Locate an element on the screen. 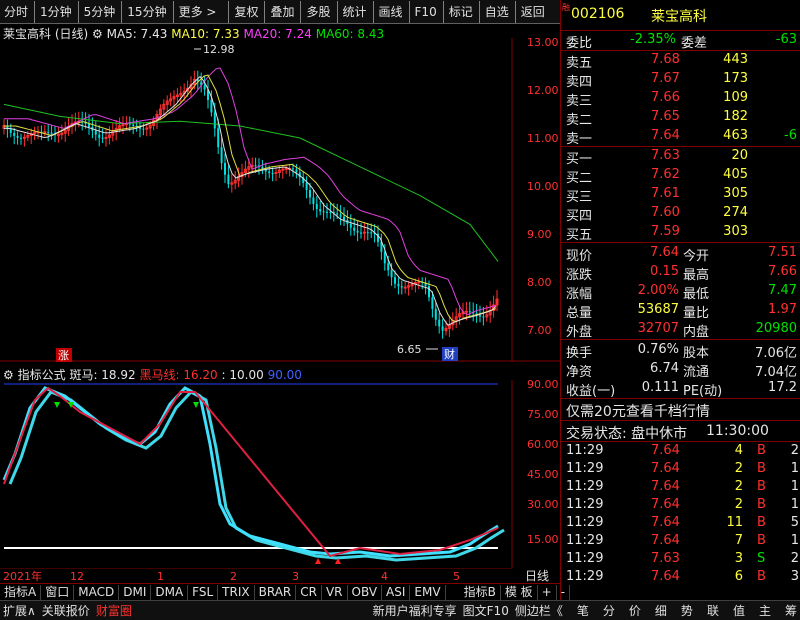 Image resolution: width=800 pixels, height=620 pixels. tab-shi: 势 is located at coordinates (687, 610).